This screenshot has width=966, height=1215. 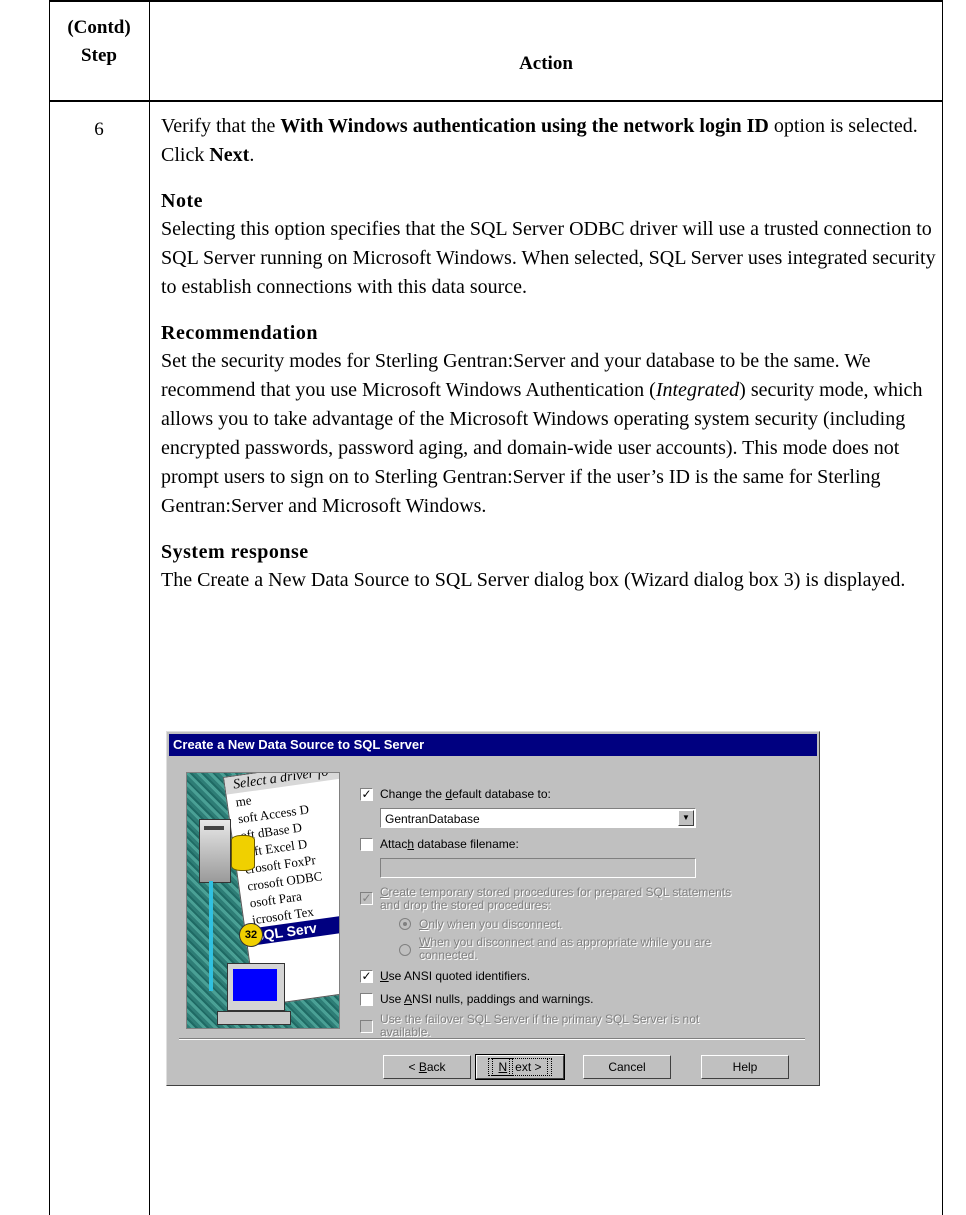 What do you see at coordinates (455, 976) in the screenshot?
I see `ansi-quoted-label: Use ANSI quoted identifiers.` at bounding box center [455, 976].